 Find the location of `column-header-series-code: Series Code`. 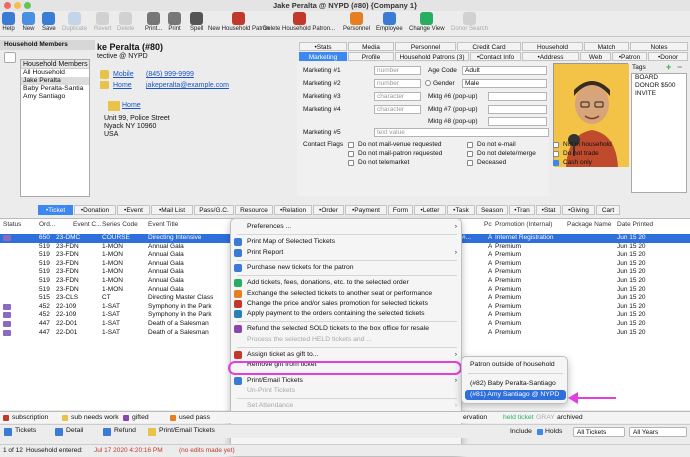

column-header-series-code: Series Code is located at coordinates (120, 224).